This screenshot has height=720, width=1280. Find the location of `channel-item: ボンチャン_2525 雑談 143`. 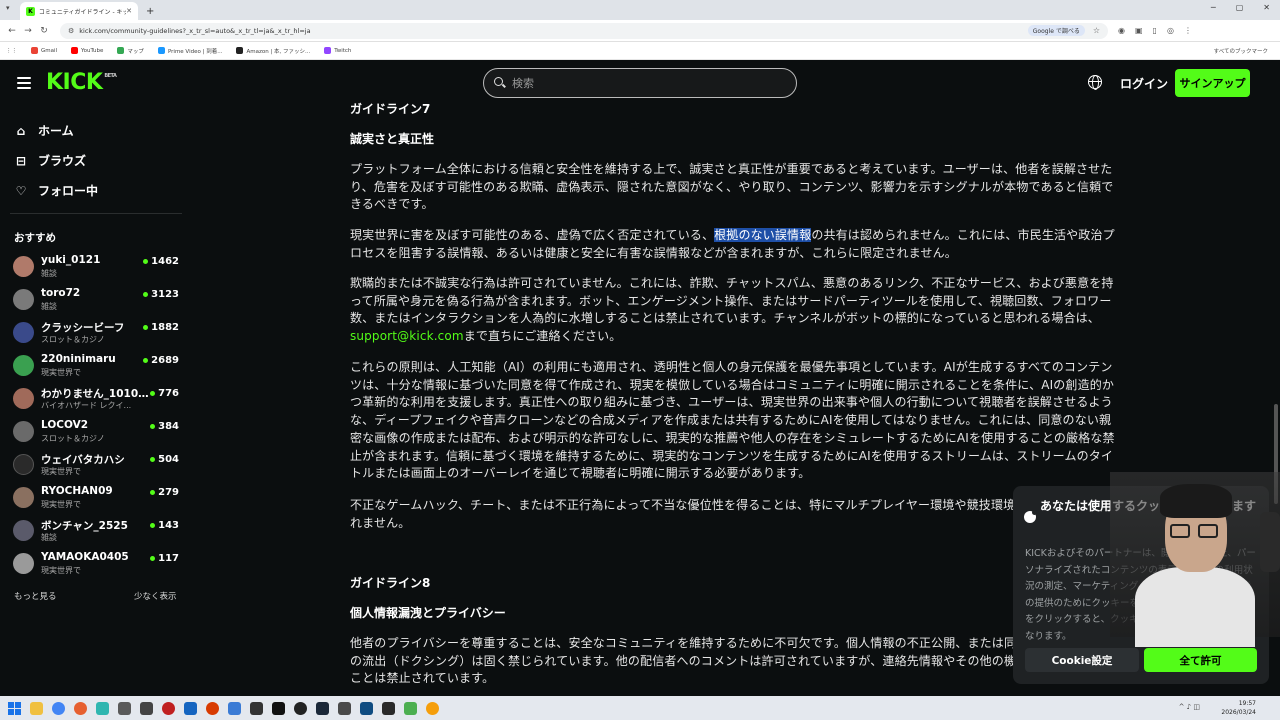

channel-item: ボンチャン_2525 雑談 143 is located at coordinates (98, 531).